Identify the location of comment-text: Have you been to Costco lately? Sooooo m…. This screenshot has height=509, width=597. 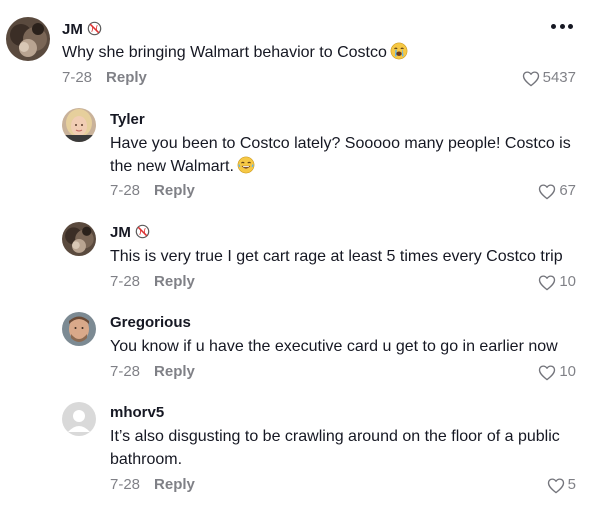
(340, 155).